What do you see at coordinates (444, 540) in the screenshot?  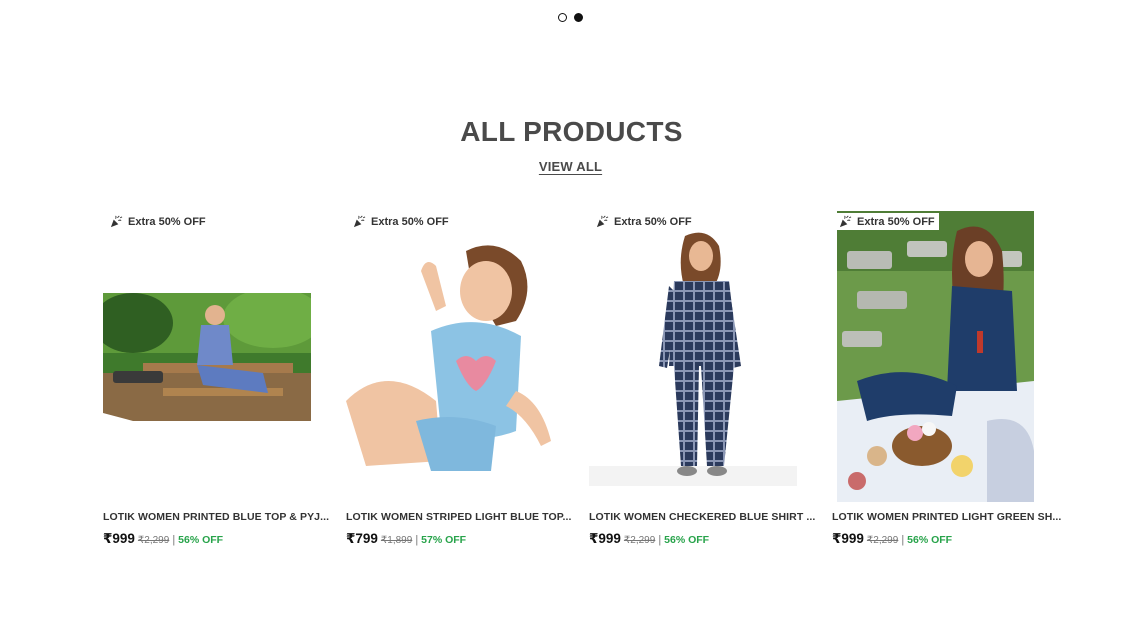 I see `discount-label: 57% OFF` at bounding box center [444, 540].